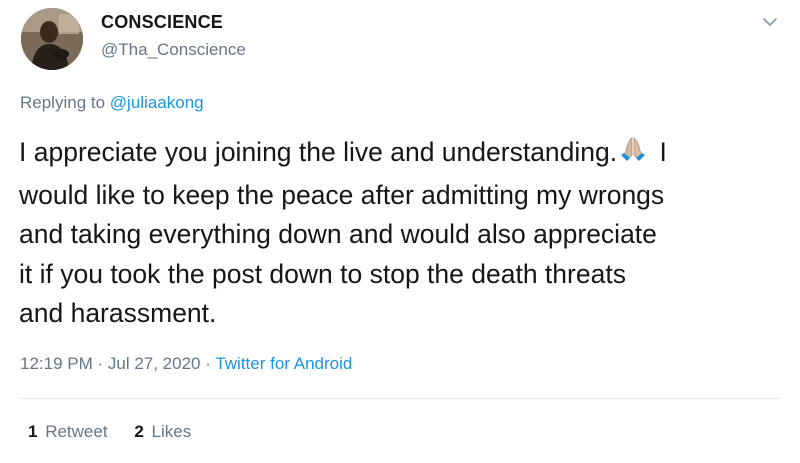  Describe the element at coordinates (399, 398) in the screenshot. I see `divider` at that location.